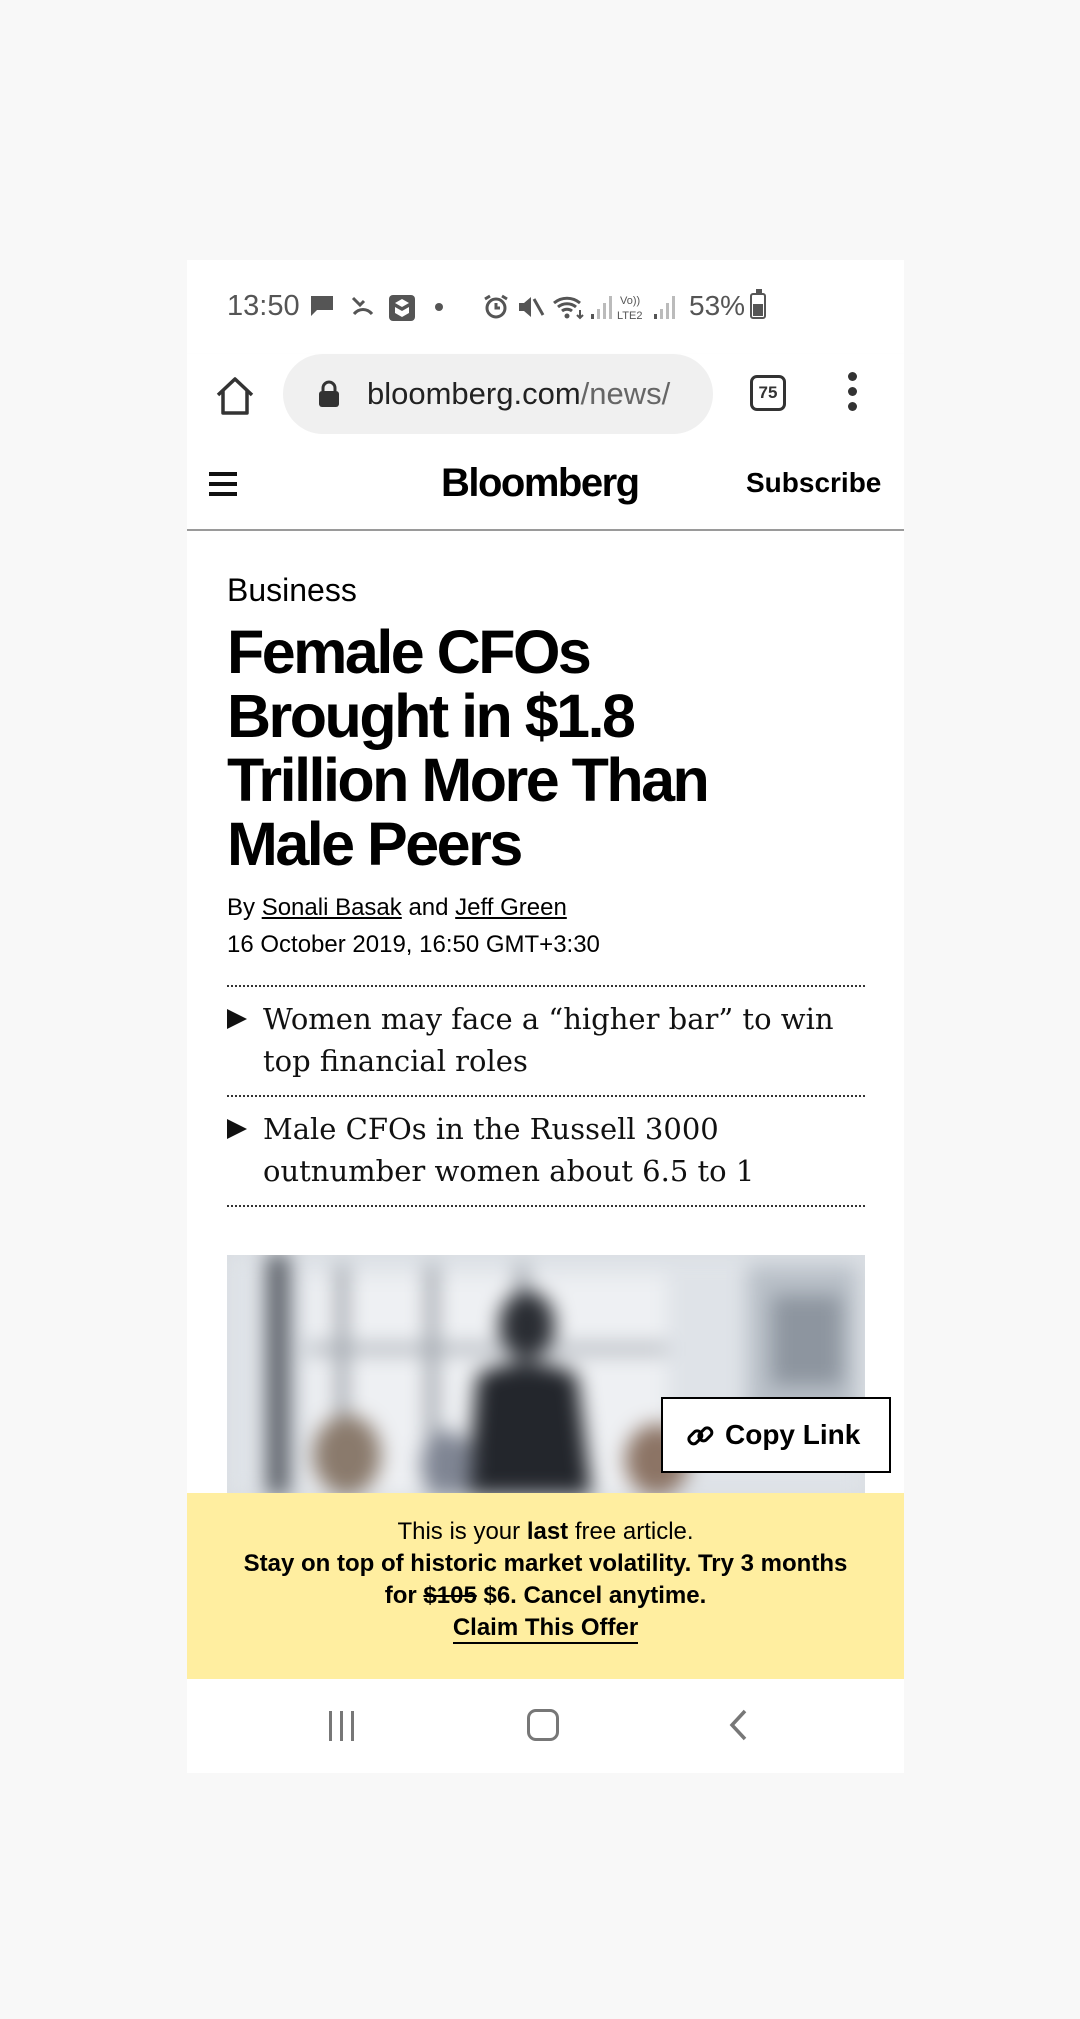  I want to click on paywall-text: $6. Cancel anytime., so click(595, 1595).